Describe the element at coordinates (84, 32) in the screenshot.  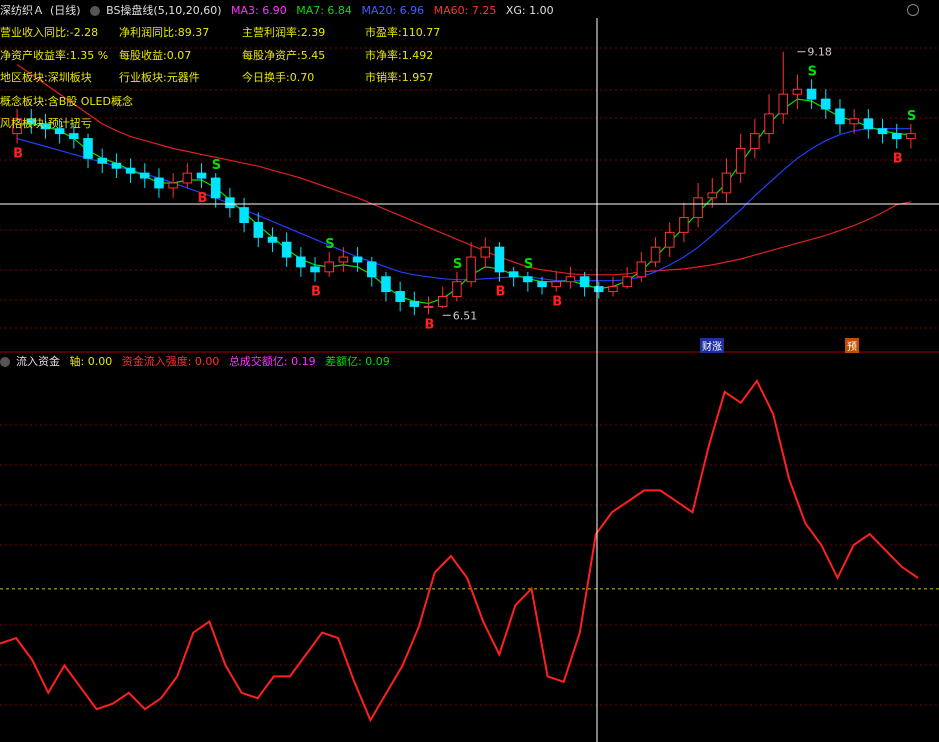
I see `info-value: -2.28` at that location.